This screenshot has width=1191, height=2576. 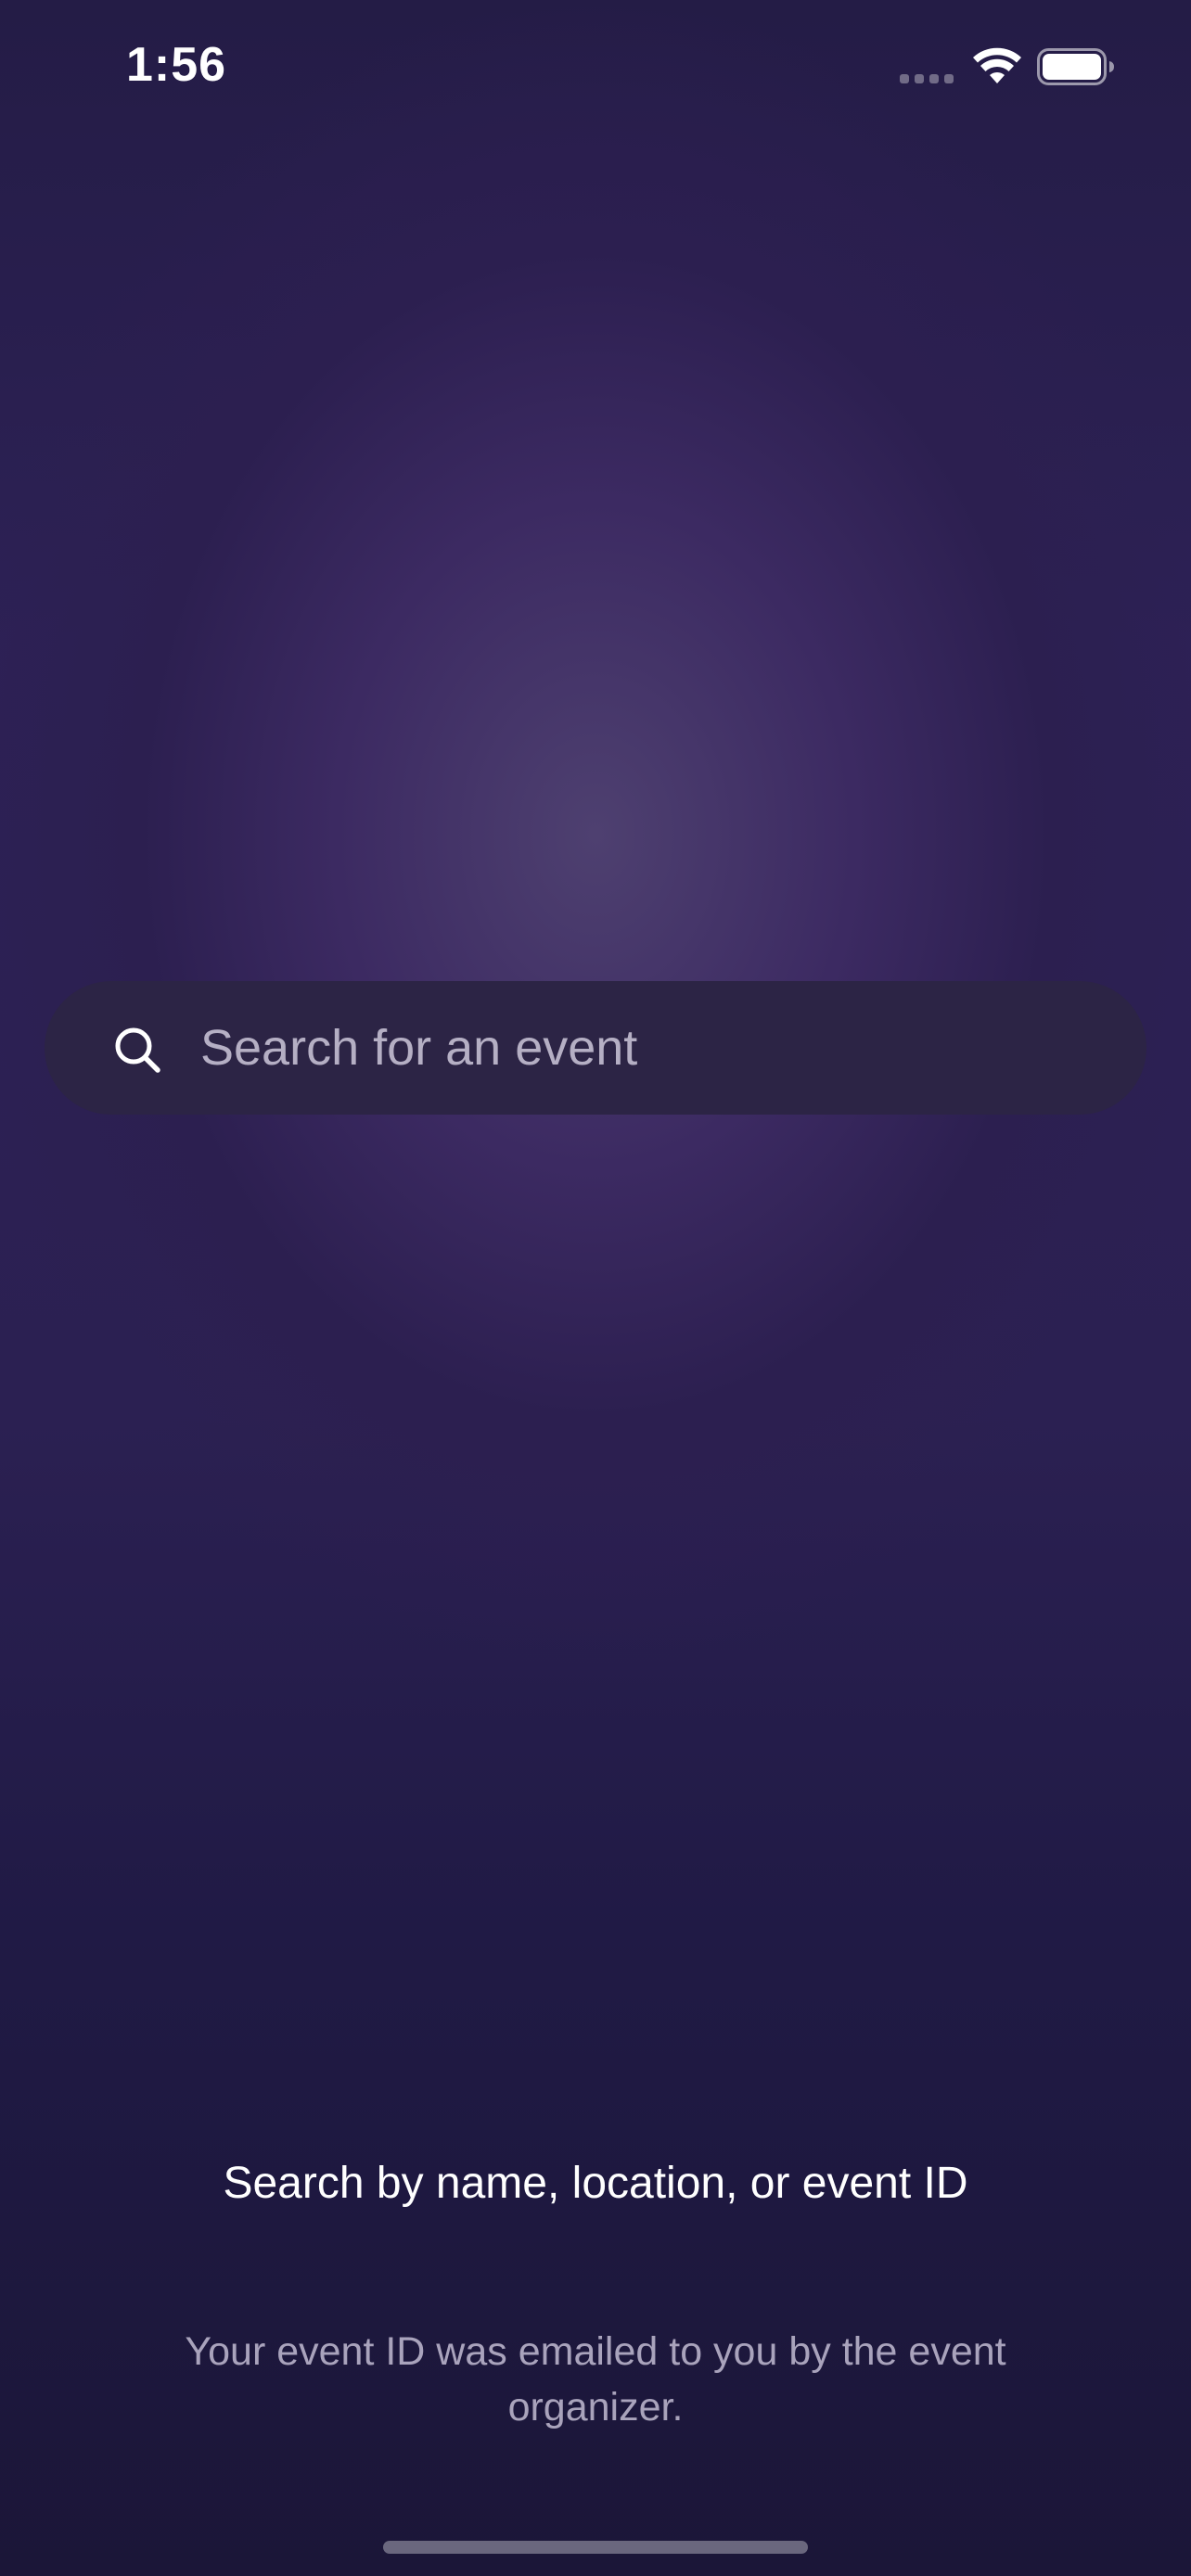 I want to click on status-time: 1:56, so click(x=177, y=65).